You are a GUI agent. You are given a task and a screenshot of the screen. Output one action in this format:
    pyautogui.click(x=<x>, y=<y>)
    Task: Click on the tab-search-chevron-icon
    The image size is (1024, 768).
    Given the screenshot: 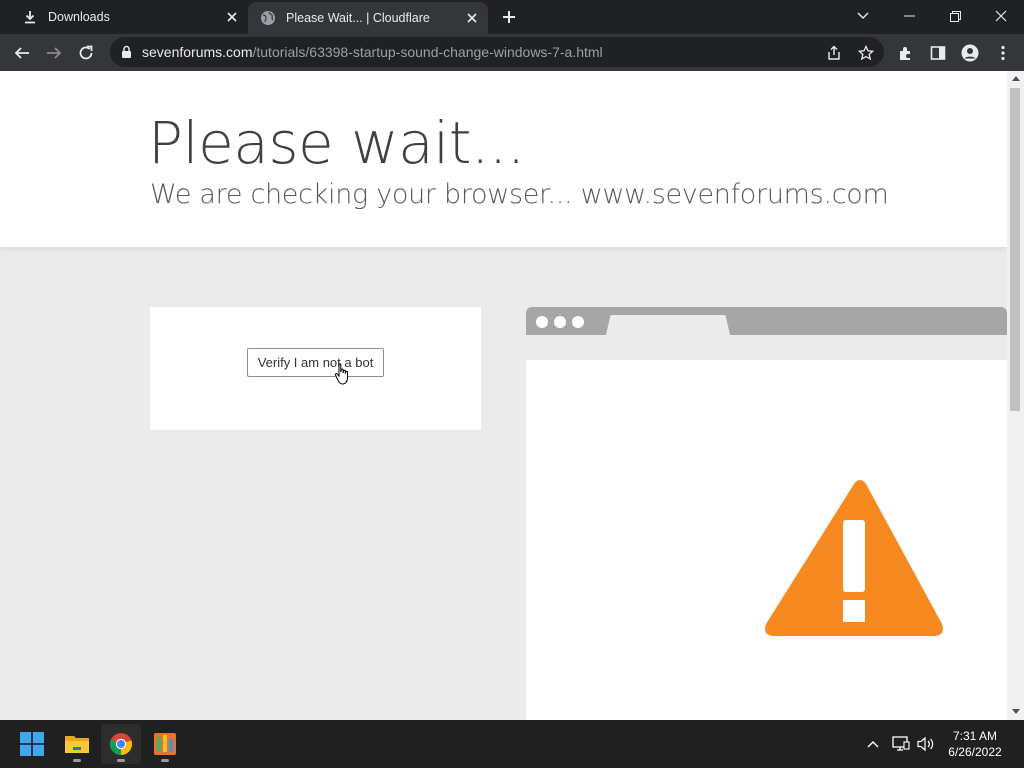 What is the action you would take?
    pyautogui.click(x=863, y=16)
    